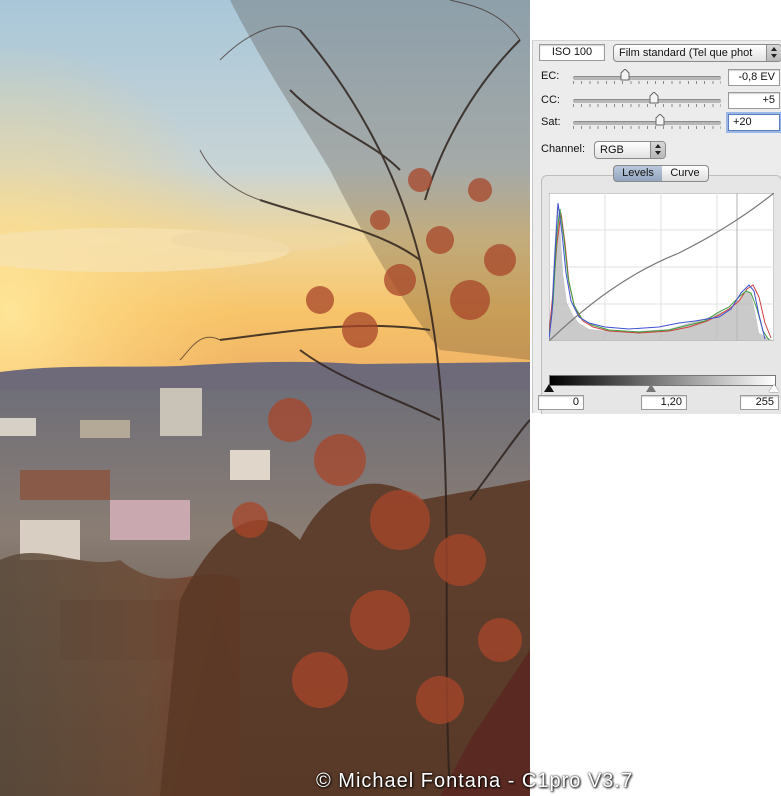 This screenshot has width=781, height=796. I want to click on iso-field: ISO 100, so click(572, 52).